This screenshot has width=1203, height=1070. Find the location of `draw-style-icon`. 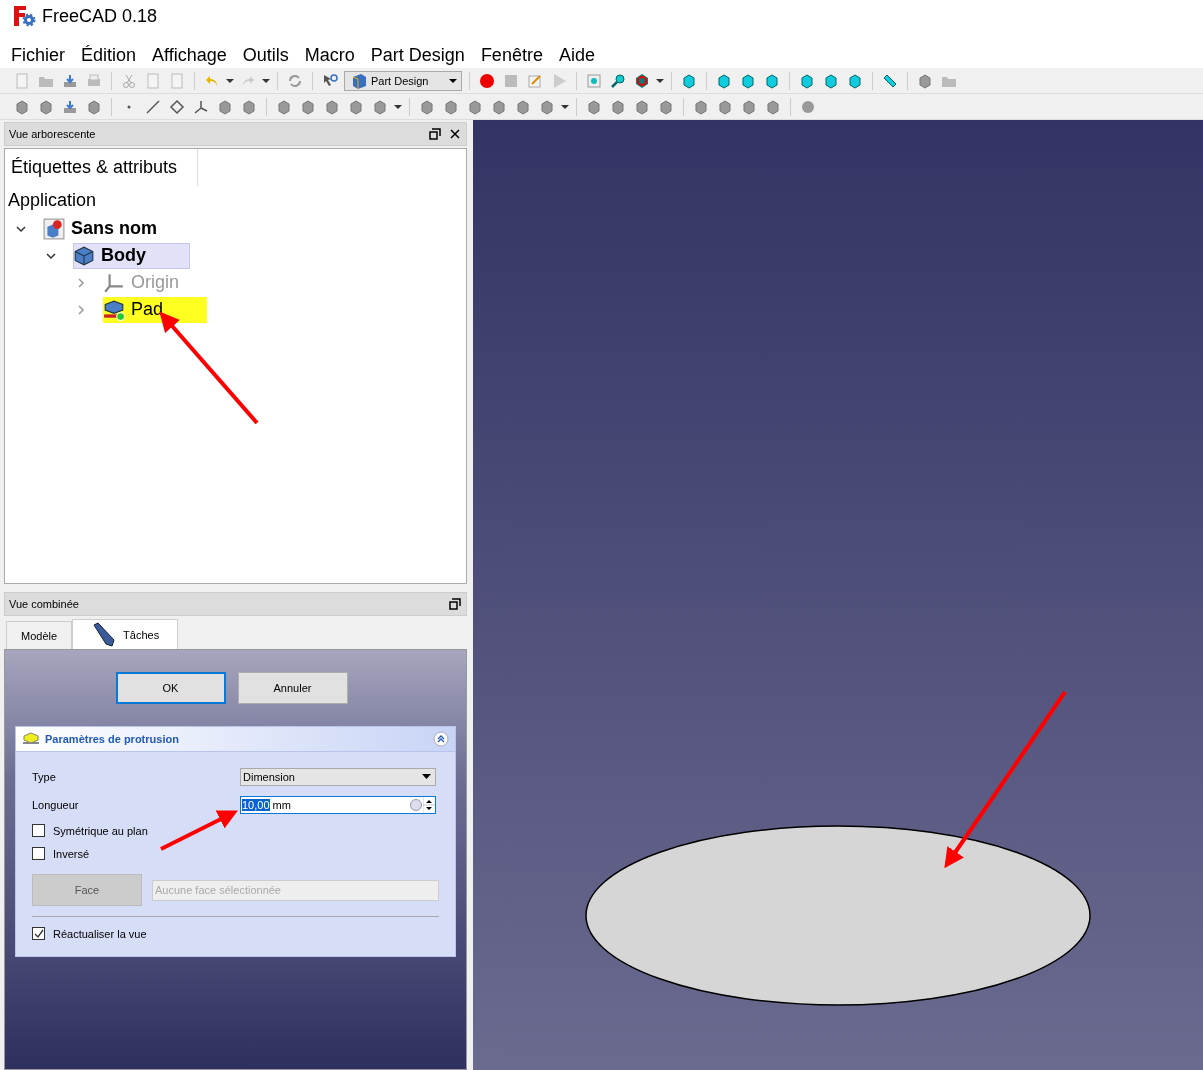

draw-style-icon is located at coordinates (642, 80).